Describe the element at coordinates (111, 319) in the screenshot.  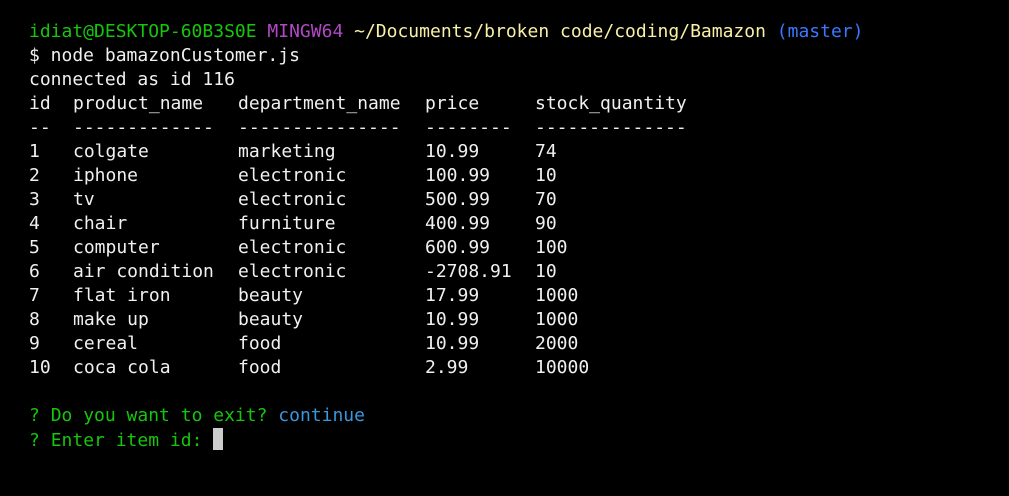
I see `cell-product-name: make up` at that location.